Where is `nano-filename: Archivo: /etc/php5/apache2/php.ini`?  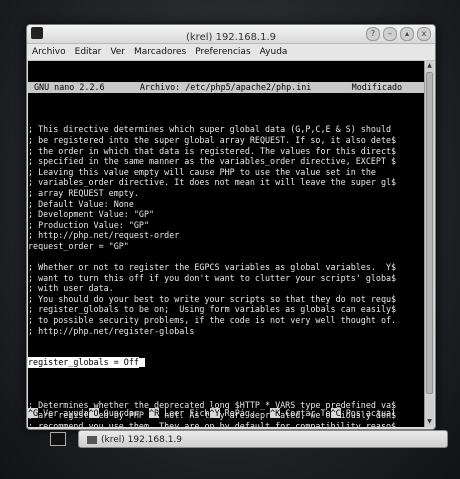
nano-filename: Archivo: /etc/php5/apache2/php.ini is located at coordinates (225, 87).